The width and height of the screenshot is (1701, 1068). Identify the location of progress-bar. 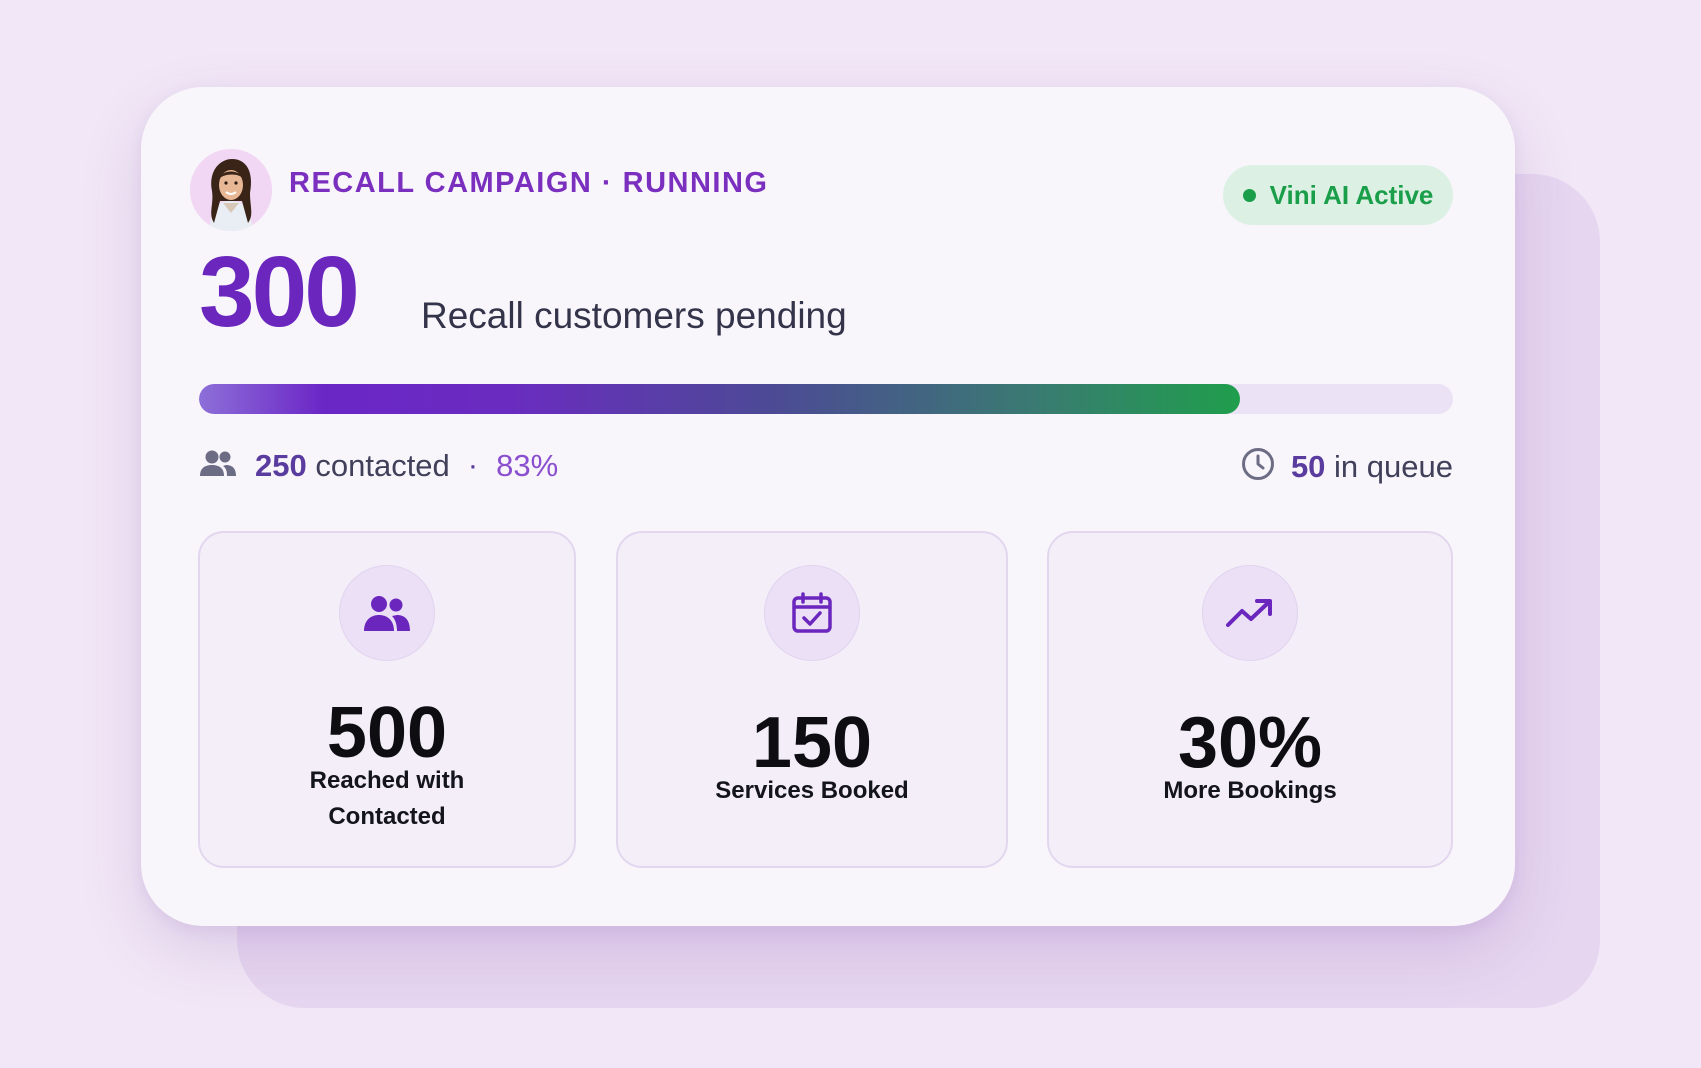
(826, 399).